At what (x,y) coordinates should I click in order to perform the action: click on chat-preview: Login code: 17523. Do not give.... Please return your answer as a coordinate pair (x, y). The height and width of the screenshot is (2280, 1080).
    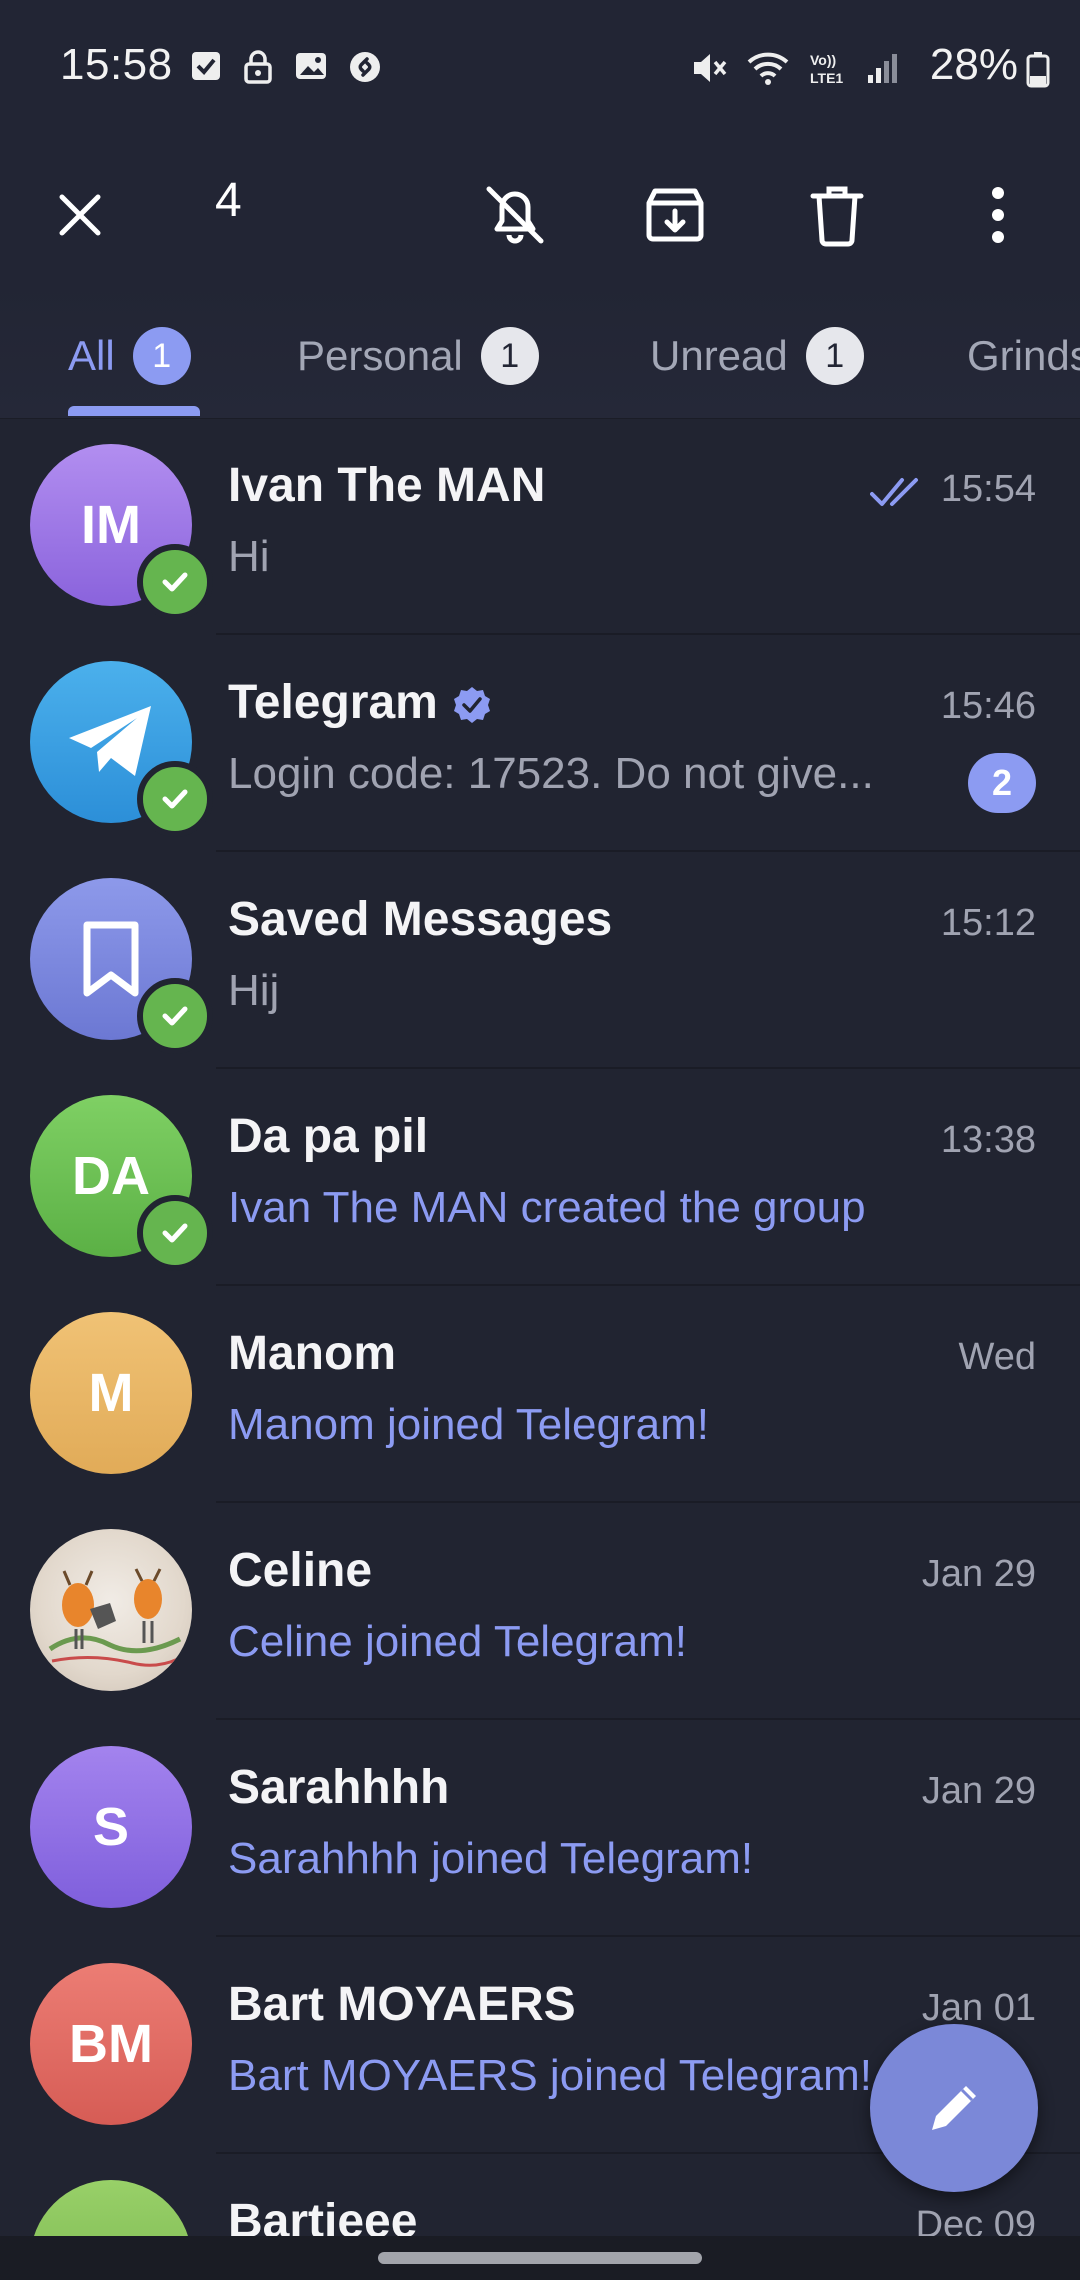
    Looking at the image, I should click on (551, 773).